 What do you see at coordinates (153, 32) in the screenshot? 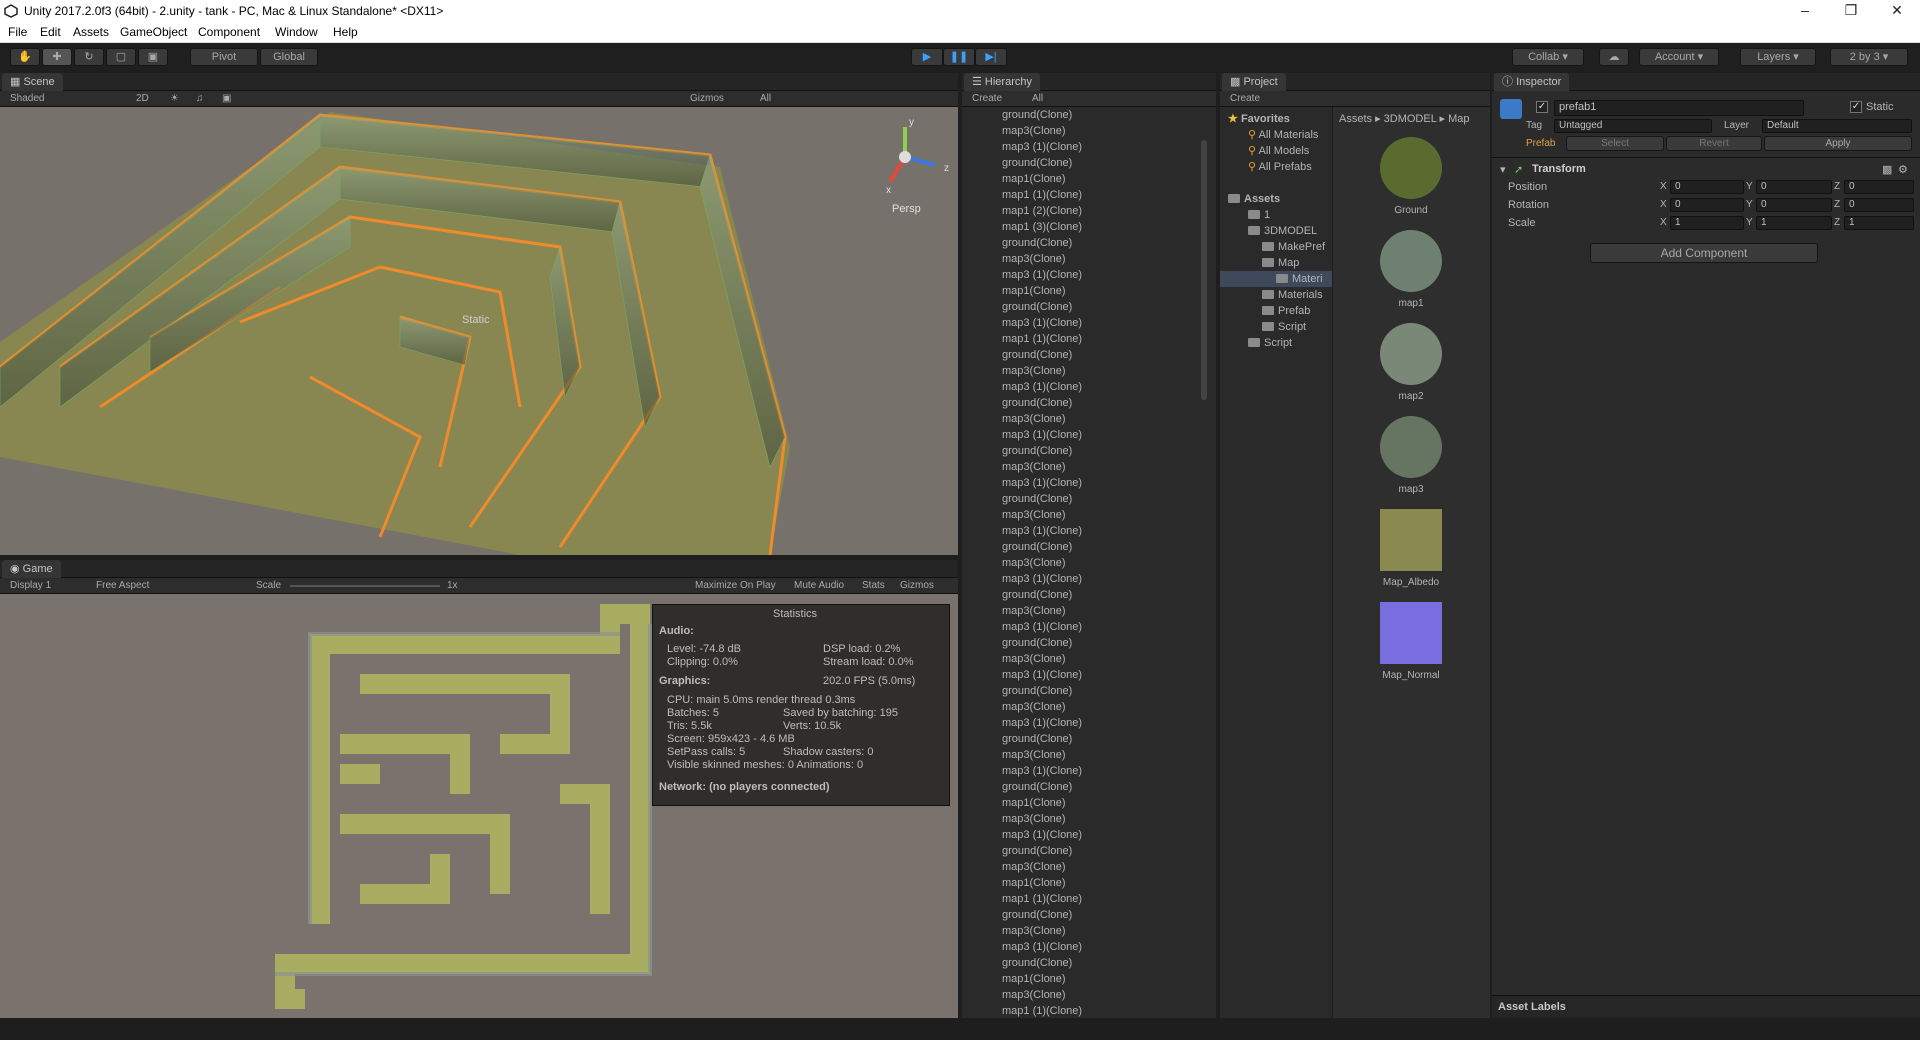
I see `menu-gameobject: GameObject` at bounding box center [153, 32].